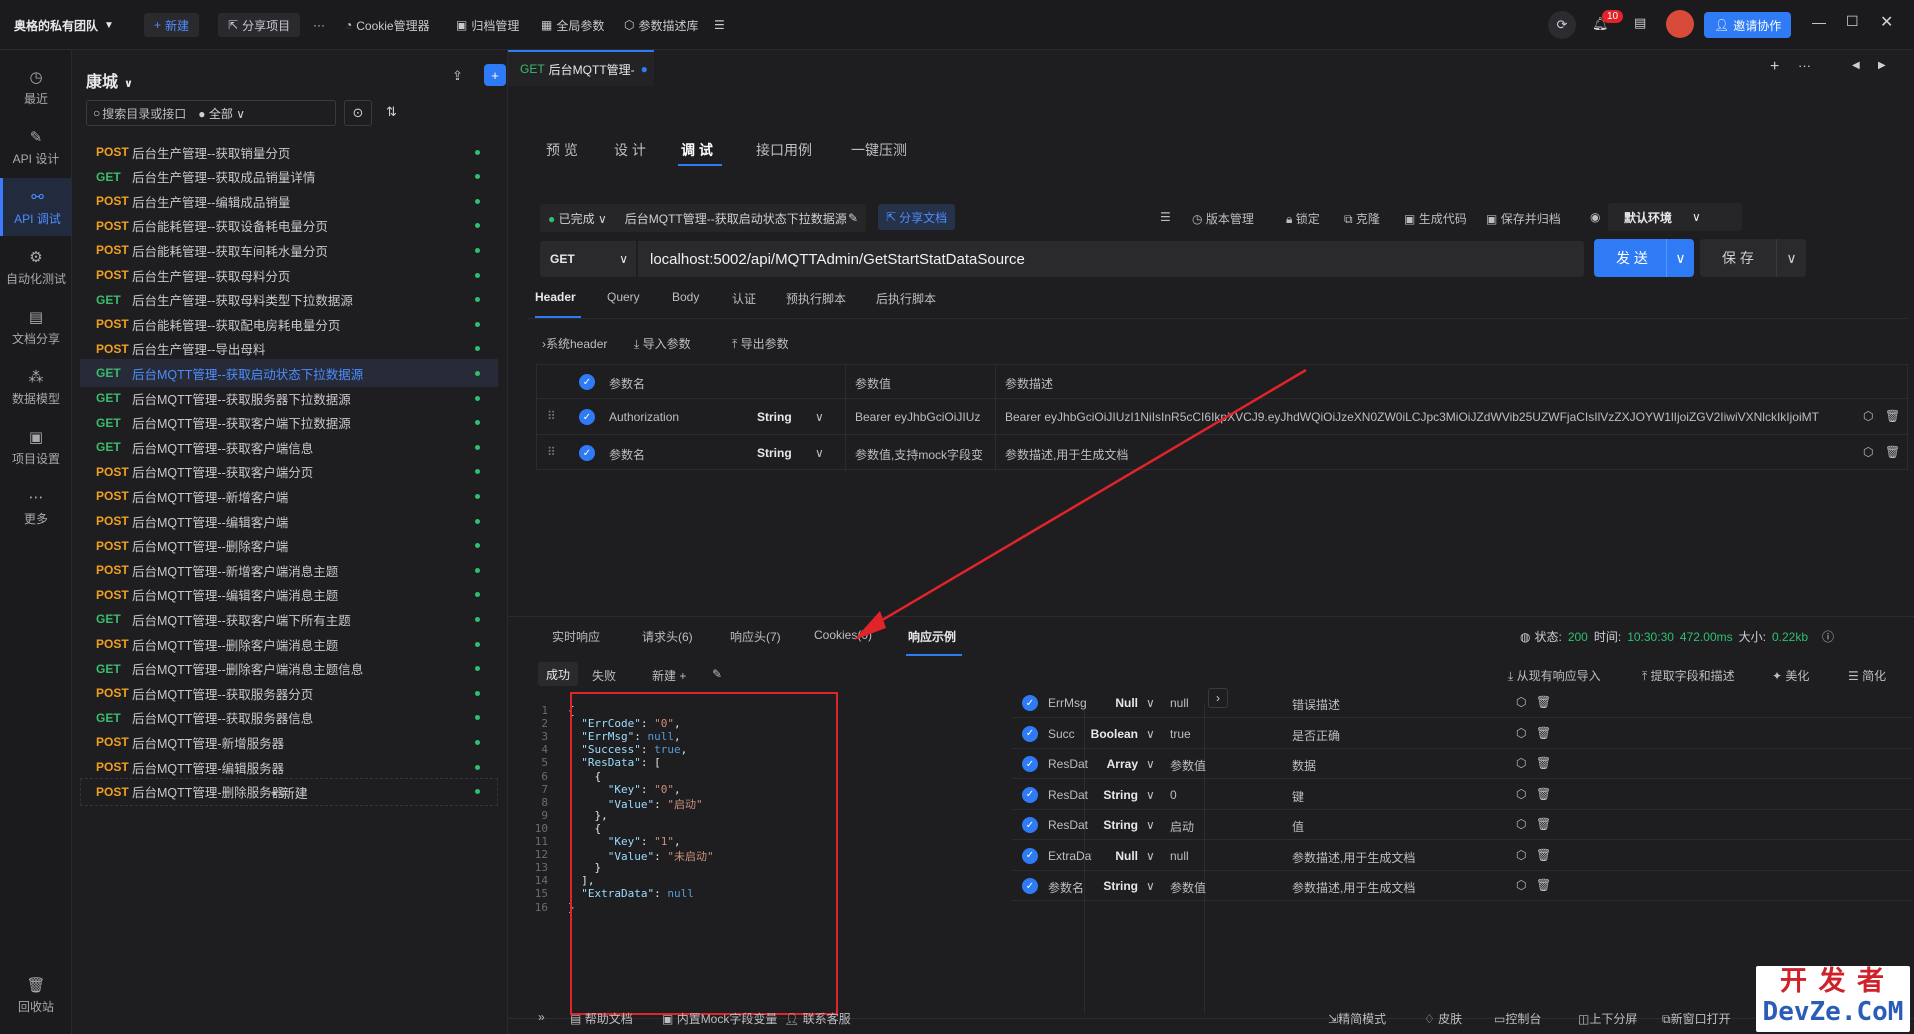  Describe the element at coordinates (541, 1017) in the screenshot. I see `expand-icon: »` at that location.